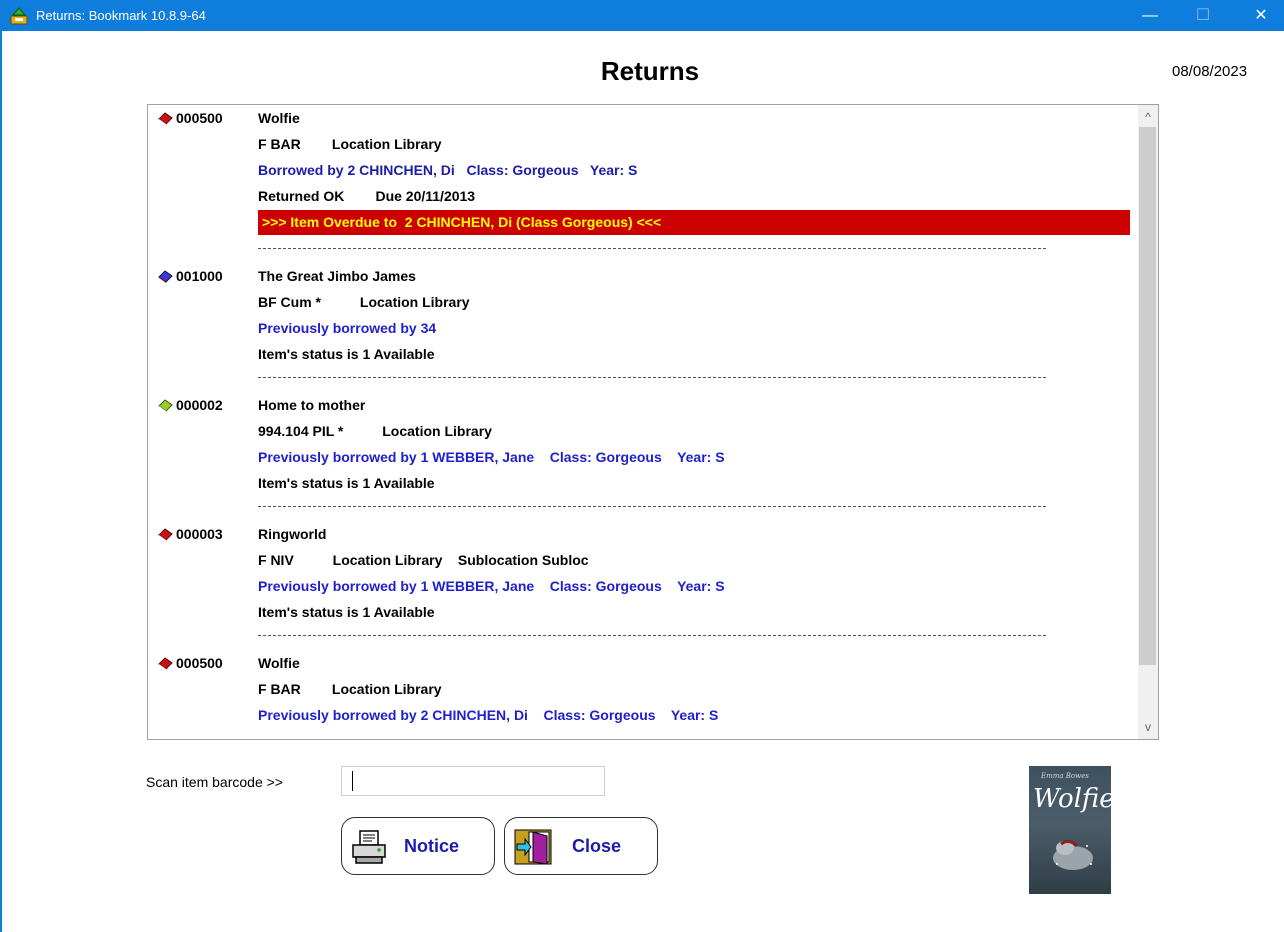 This screenshot has width=1284, height=932. I want to click on cover-title: Wolfie, so click(1072, 799).